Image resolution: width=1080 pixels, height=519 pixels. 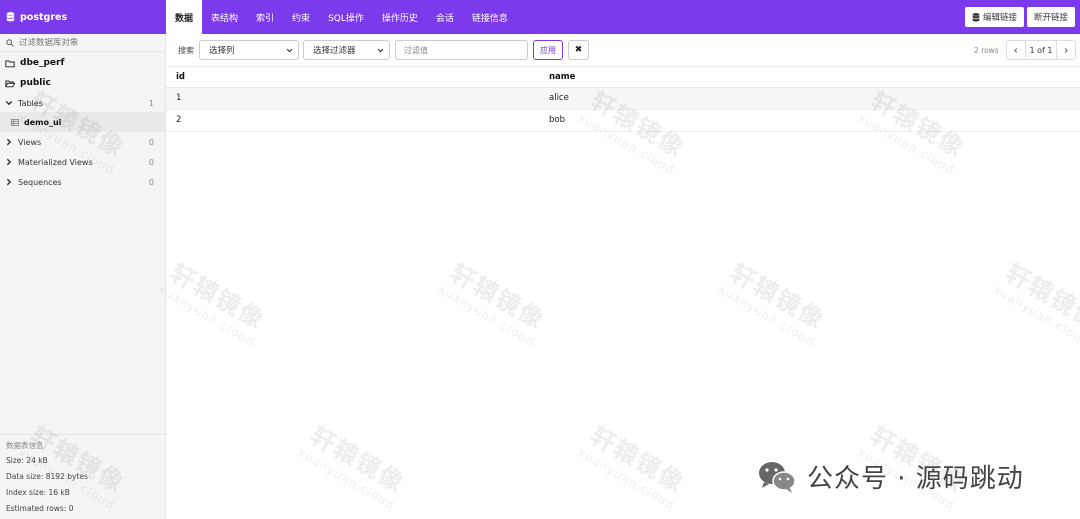 What do you see at coordinates (915, 479) in the screenshot?
I see `wechat-caption-text: 公众号 · 源码跳动` at bounding box center [915, 479].